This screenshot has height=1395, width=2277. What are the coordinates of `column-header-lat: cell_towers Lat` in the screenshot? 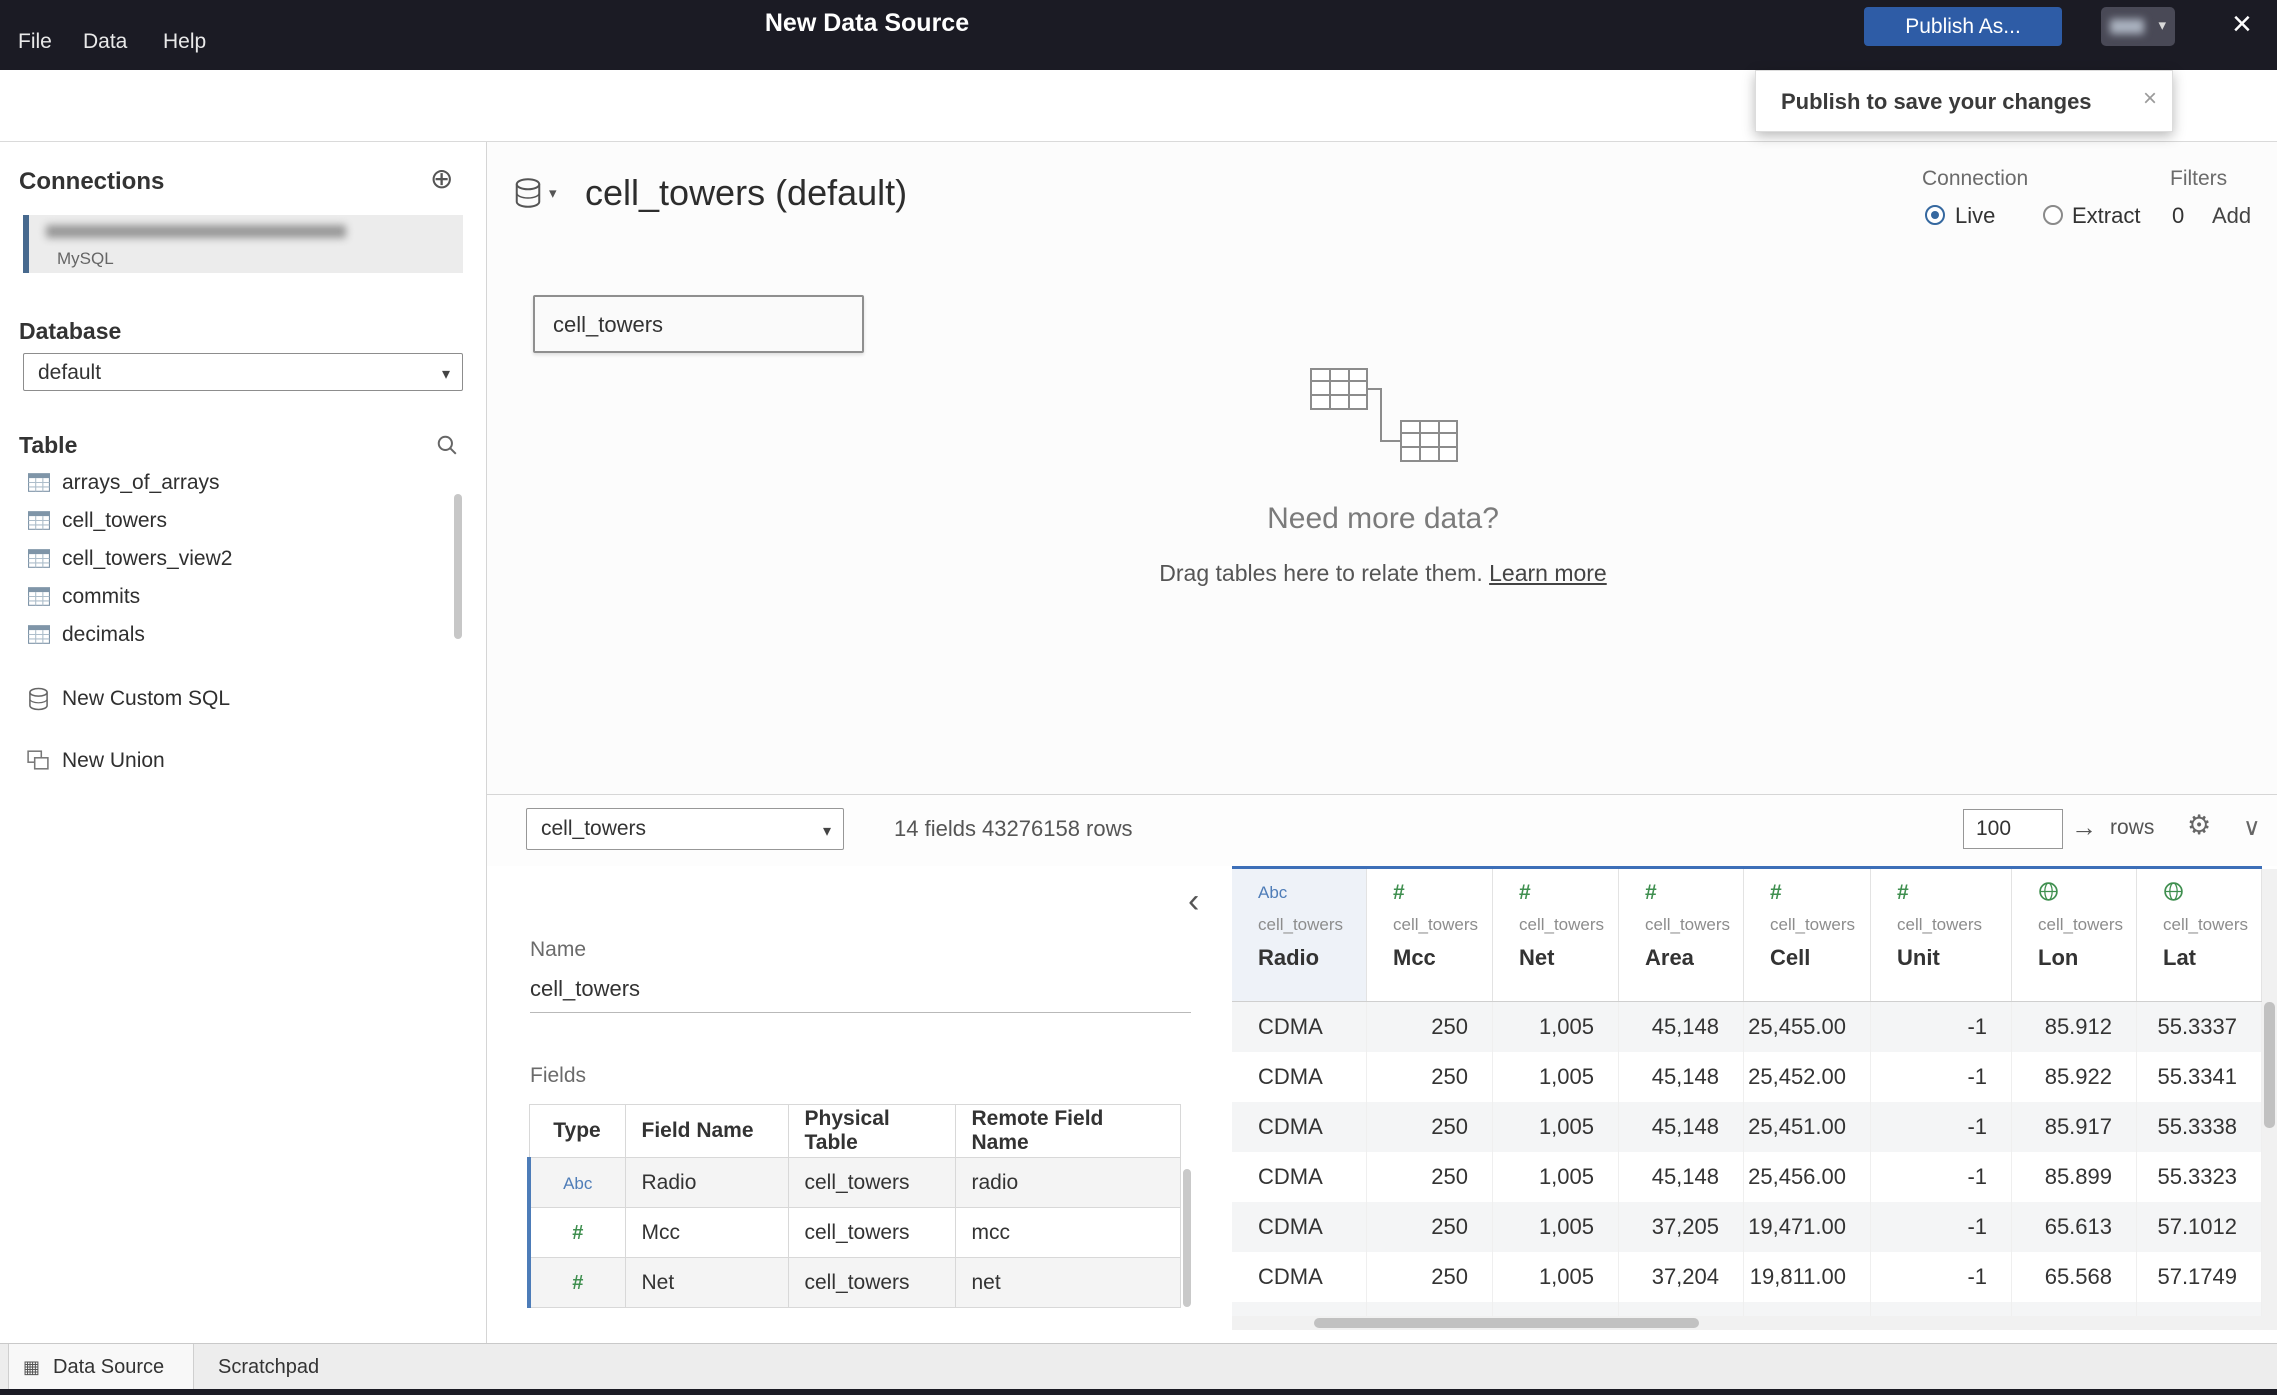 It's located at (2199, 935).